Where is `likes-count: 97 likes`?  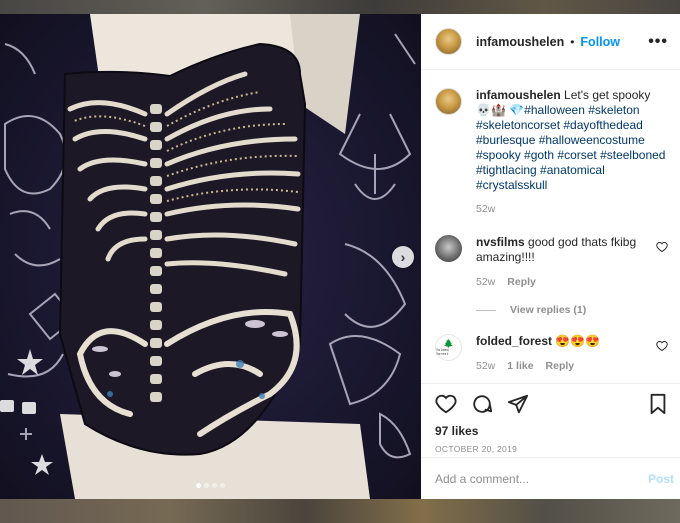 likes-count: 97 likes is located at coordinates (551, 431).